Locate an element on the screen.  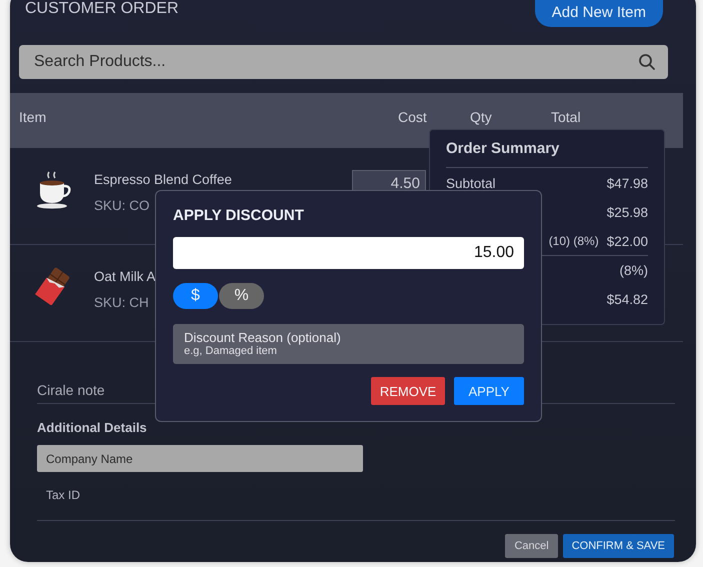
product-name: Espresso Blend Coffee is located at coordinates (163, 179).